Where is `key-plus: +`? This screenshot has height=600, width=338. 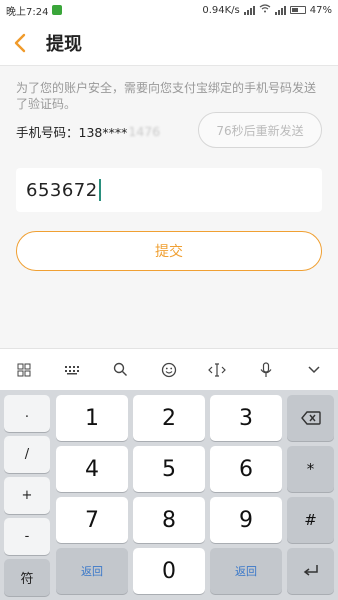
key-plus: + is located at coordinates (27, 495).